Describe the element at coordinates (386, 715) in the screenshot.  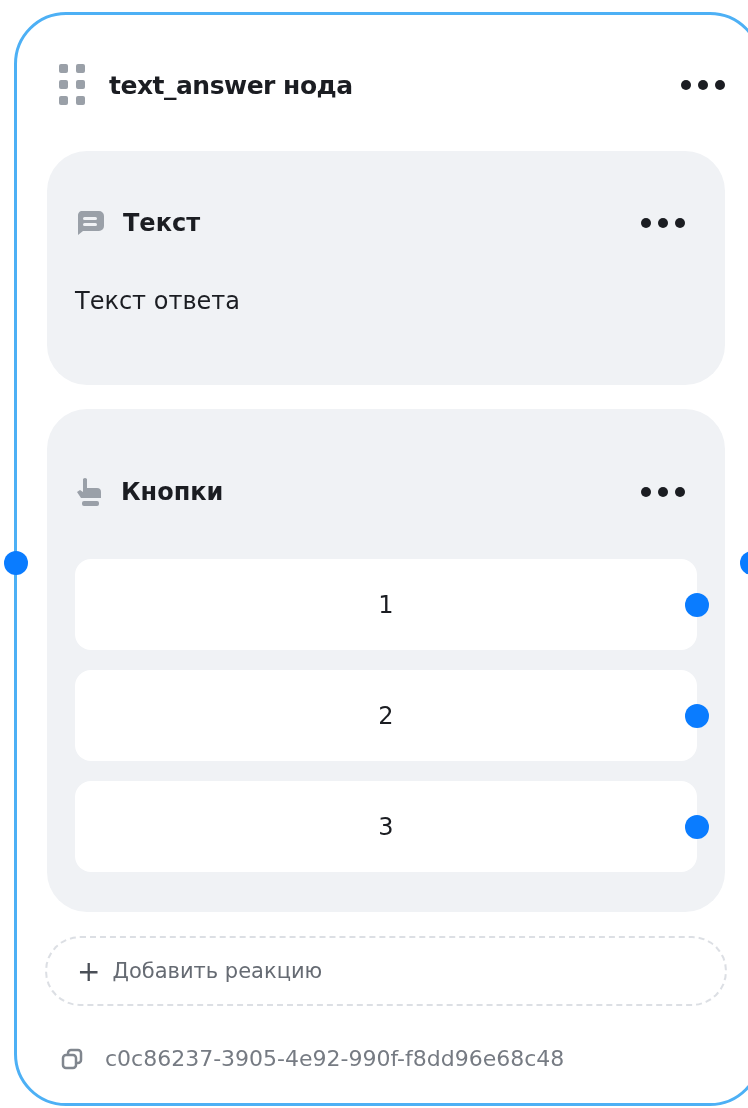
I see `reply-button: 2` at that location.